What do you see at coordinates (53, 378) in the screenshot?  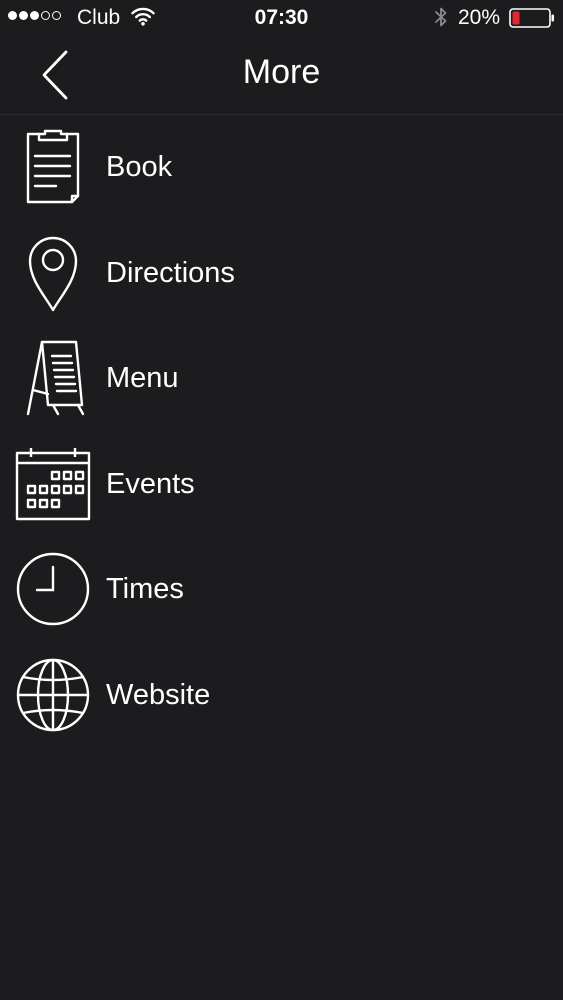 I see `menu-board-icon` at bounding box center [53, 378].